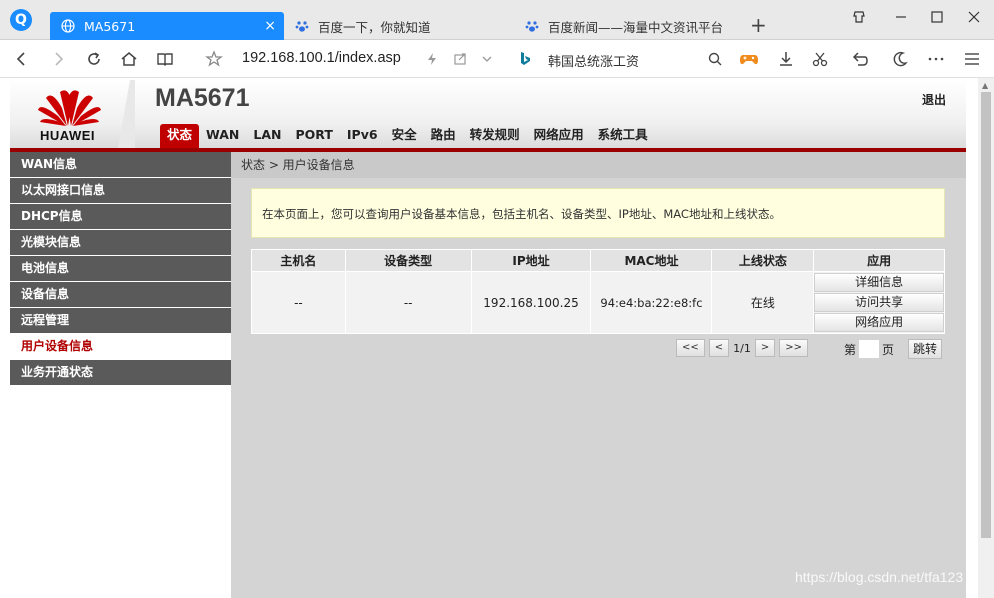  What do you see at coordinates (742, 348) in the screenshot?
I see `page-indicator: 1/1` at bounding box center [742, 348].